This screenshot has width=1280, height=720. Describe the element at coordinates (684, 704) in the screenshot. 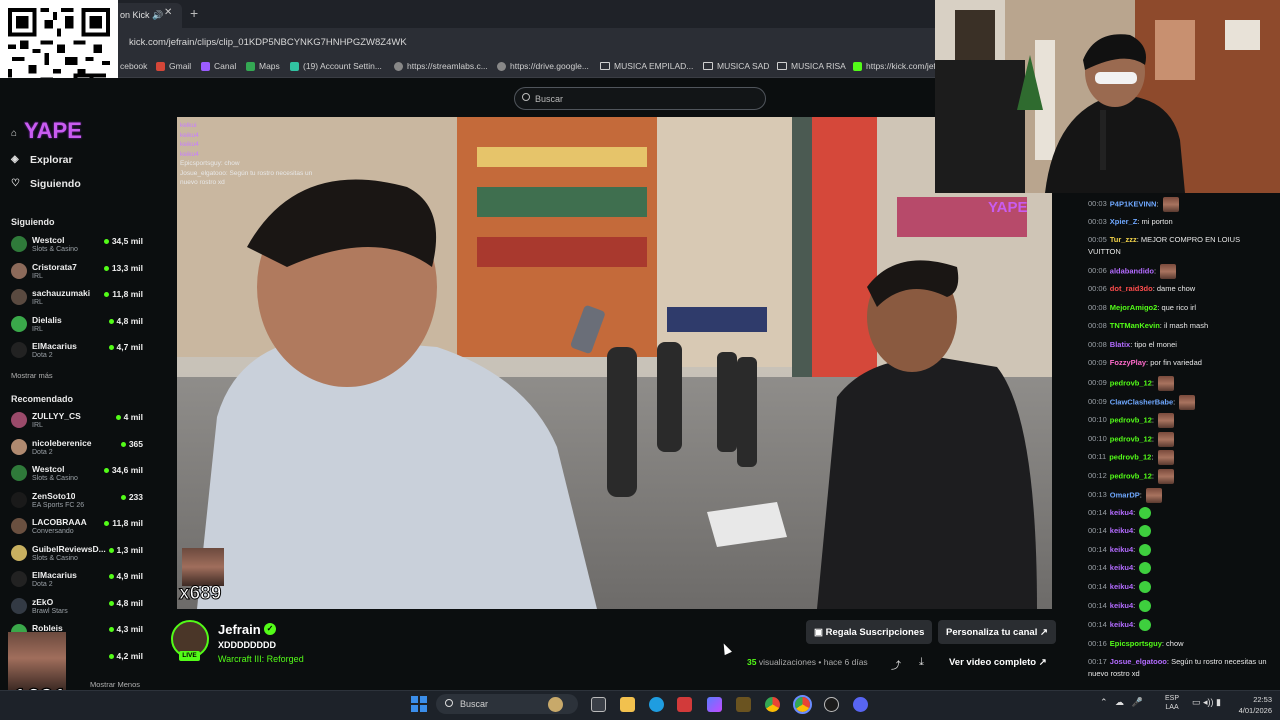

I see `app-icon` at that location.